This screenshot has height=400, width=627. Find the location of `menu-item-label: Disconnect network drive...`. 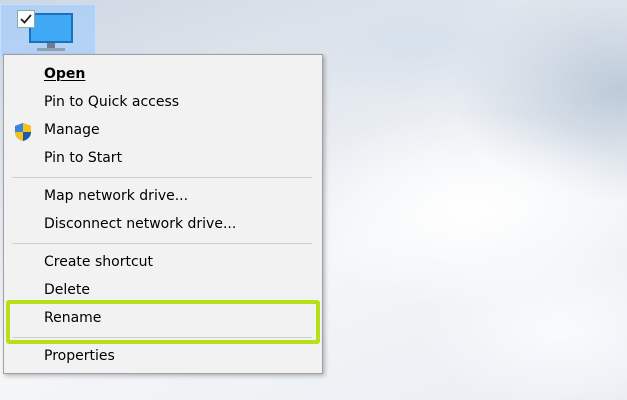

menu-item-label: Disconnect network drive... is located at coordinates (140, 224).